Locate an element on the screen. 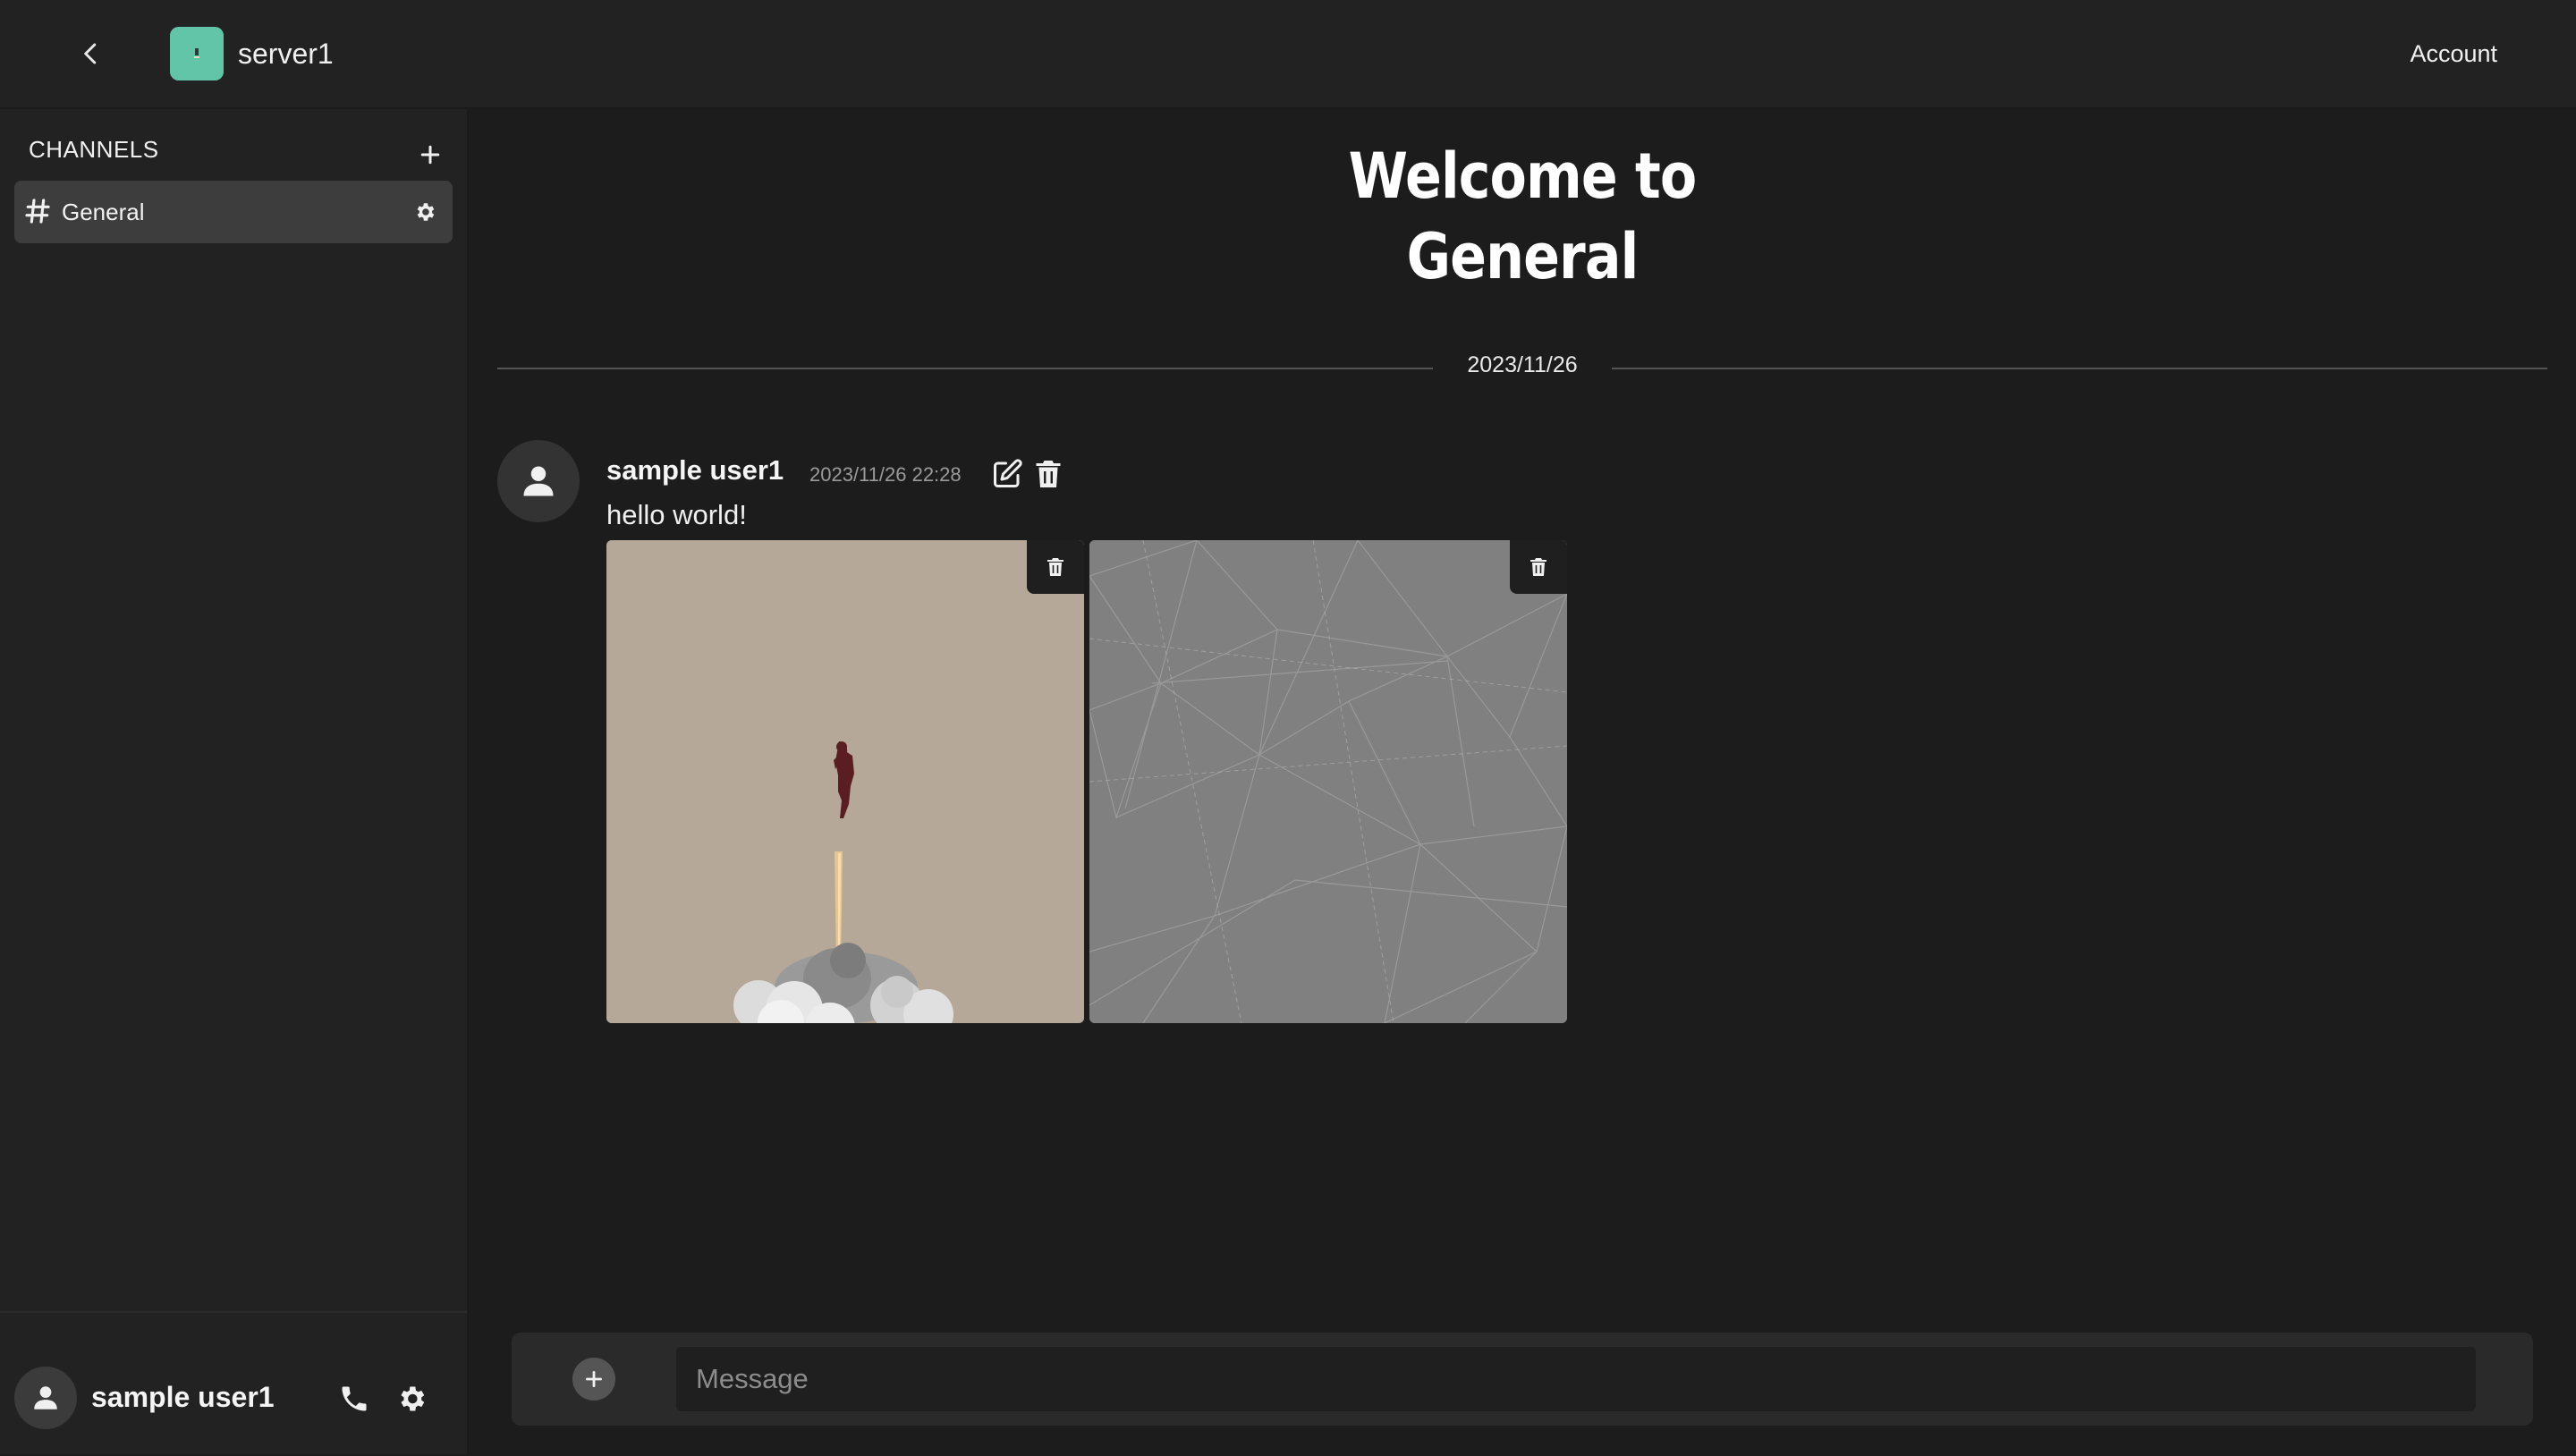 The height and width of the screenshot is (1456, 2576). back-button is located at coordinates (91, 53).